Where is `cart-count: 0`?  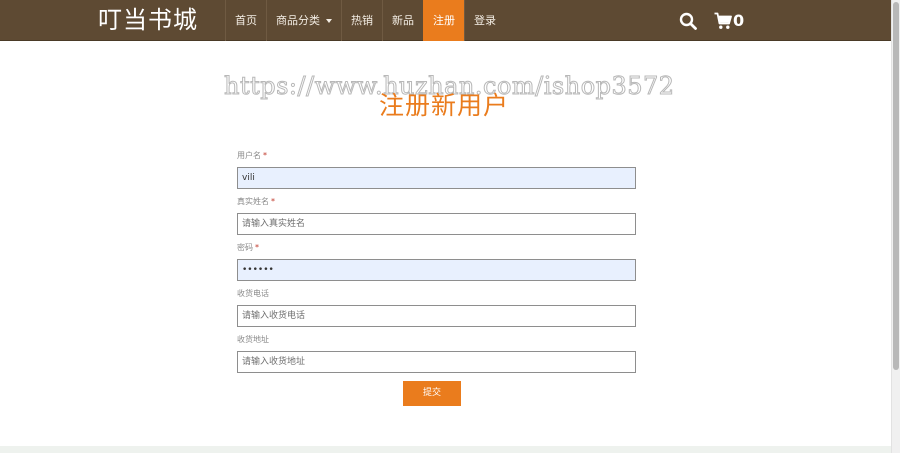 cart-count: 0 is located at coordinates (739, 20).